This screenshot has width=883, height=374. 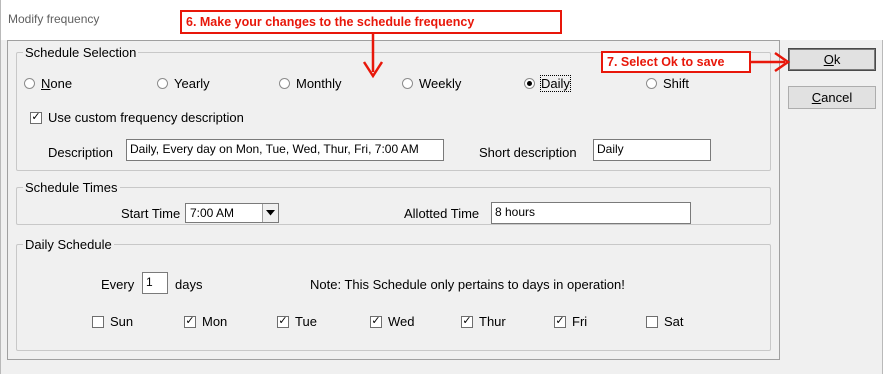 What do you see at coordinates (68, 244) in the screenshot?
I see `daily-schedule-legend: Daily Schedule` at bounding box center [68, 244].